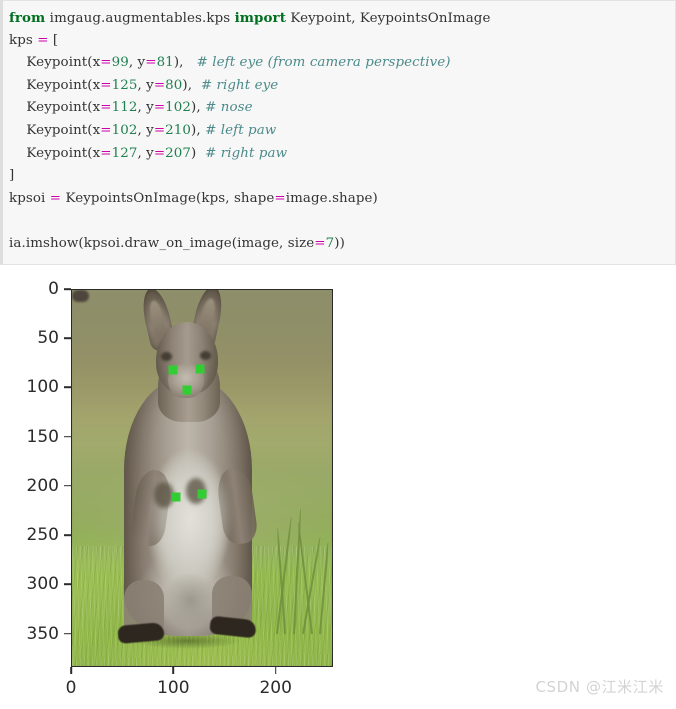 The height and width of the screenshot is (709, 676). Describe the element at coordinates (331, 198) in the screenshot. I see `code-token-plain: image.shape)` at that location.